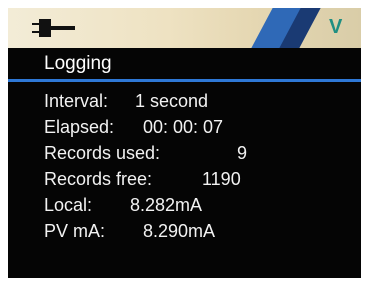 This screenshot has height=281, width=369. I want to click on interval-row: Interval: 1 second, so click(184, 103).